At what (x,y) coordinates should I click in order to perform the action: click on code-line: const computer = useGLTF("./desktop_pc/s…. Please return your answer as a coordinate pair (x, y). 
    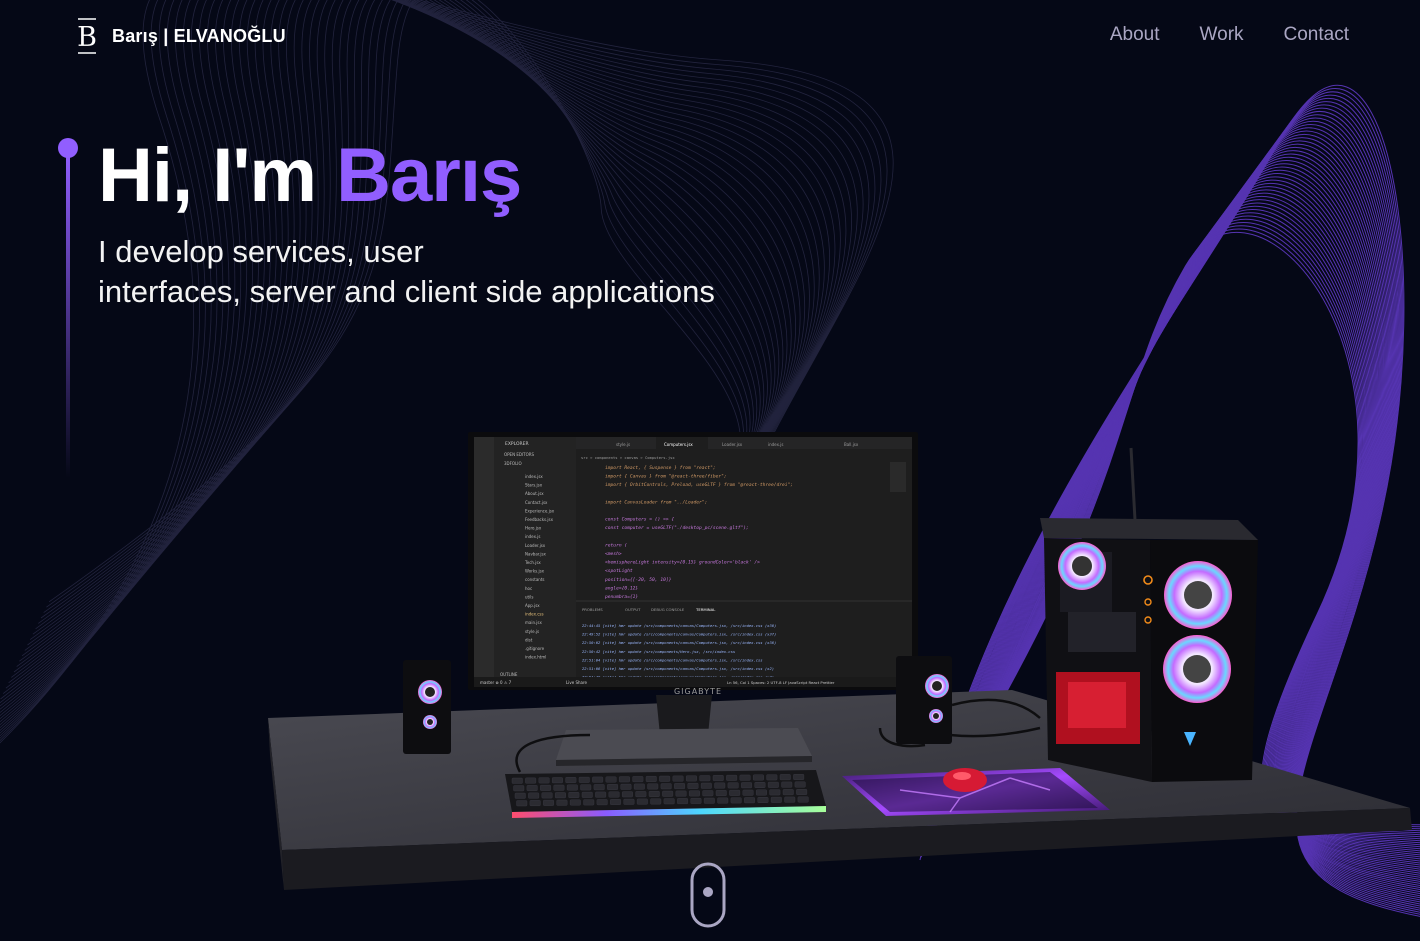
    Looking at the image, I should click on (677, 528).